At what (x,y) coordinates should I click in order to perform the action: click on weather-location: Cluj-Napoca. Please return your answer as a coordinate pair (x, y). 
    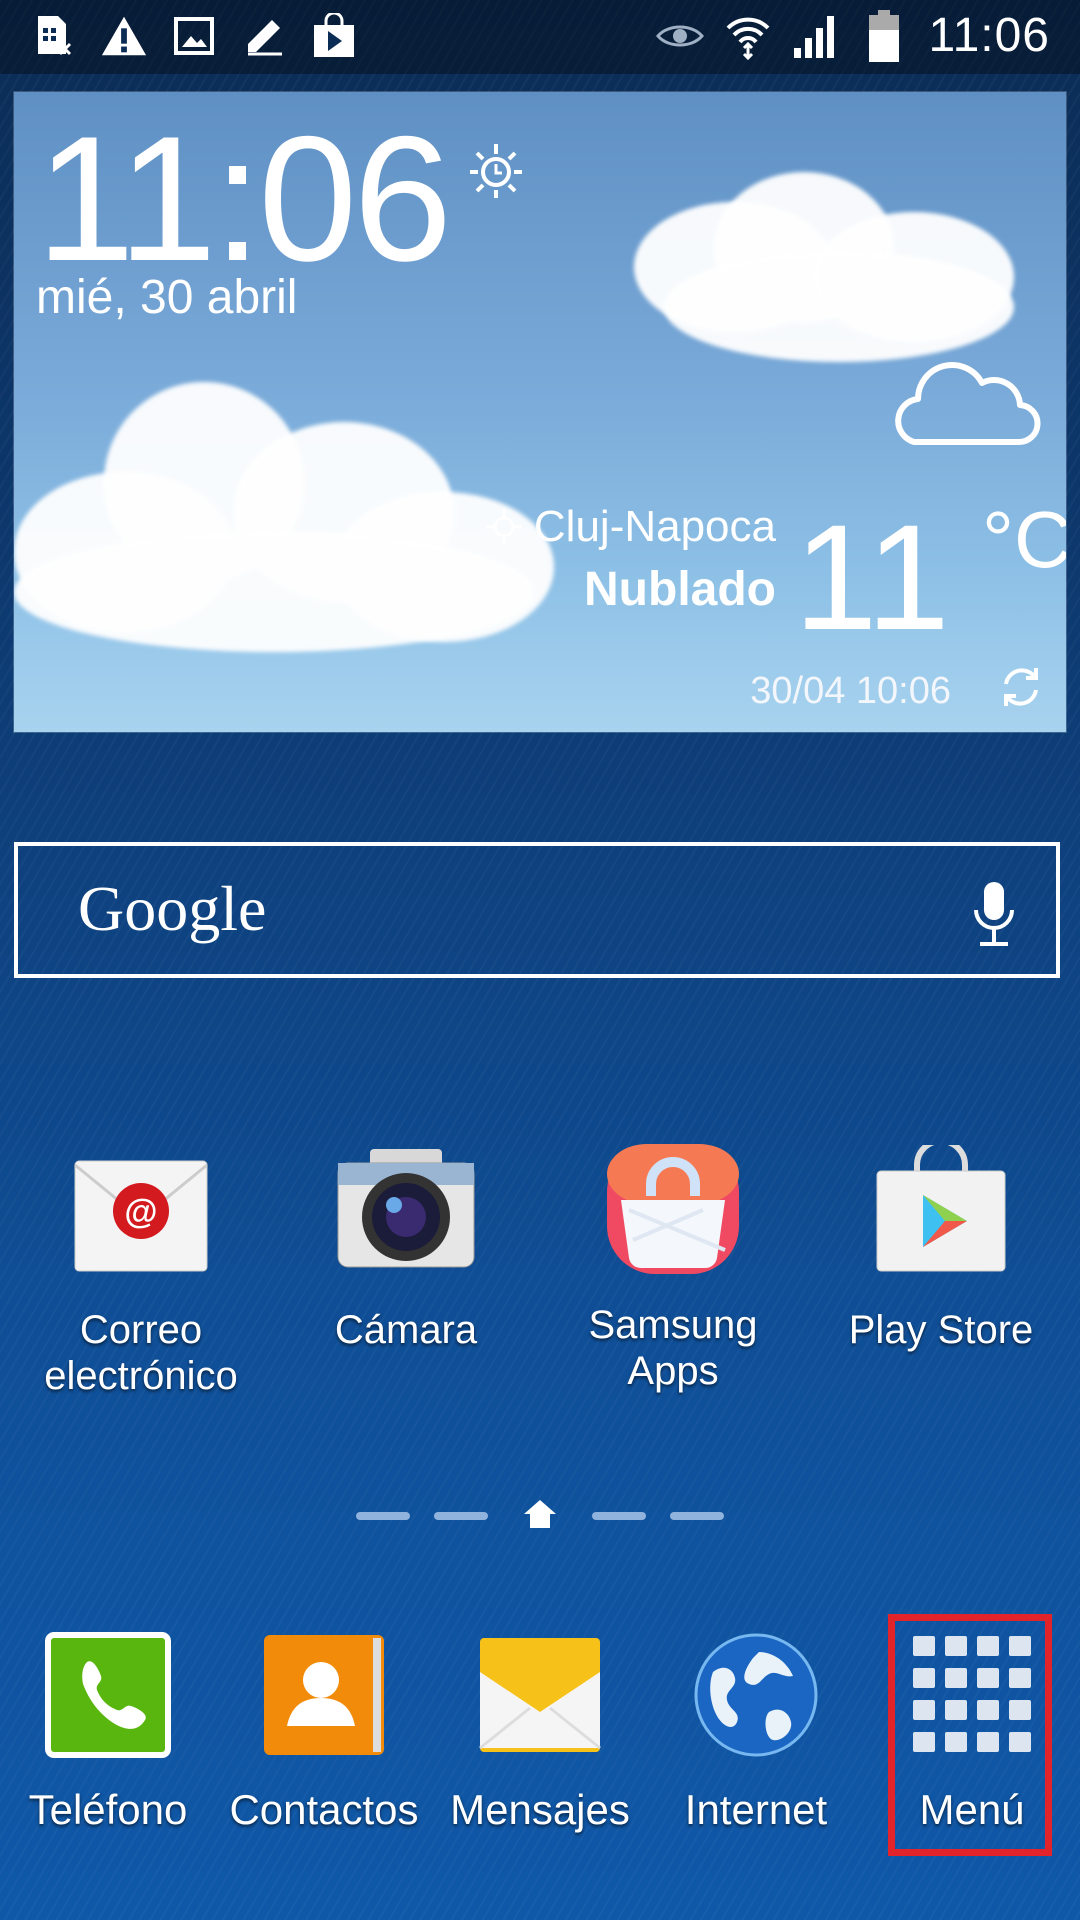
    Looking at the image, I should click on (630, 527).